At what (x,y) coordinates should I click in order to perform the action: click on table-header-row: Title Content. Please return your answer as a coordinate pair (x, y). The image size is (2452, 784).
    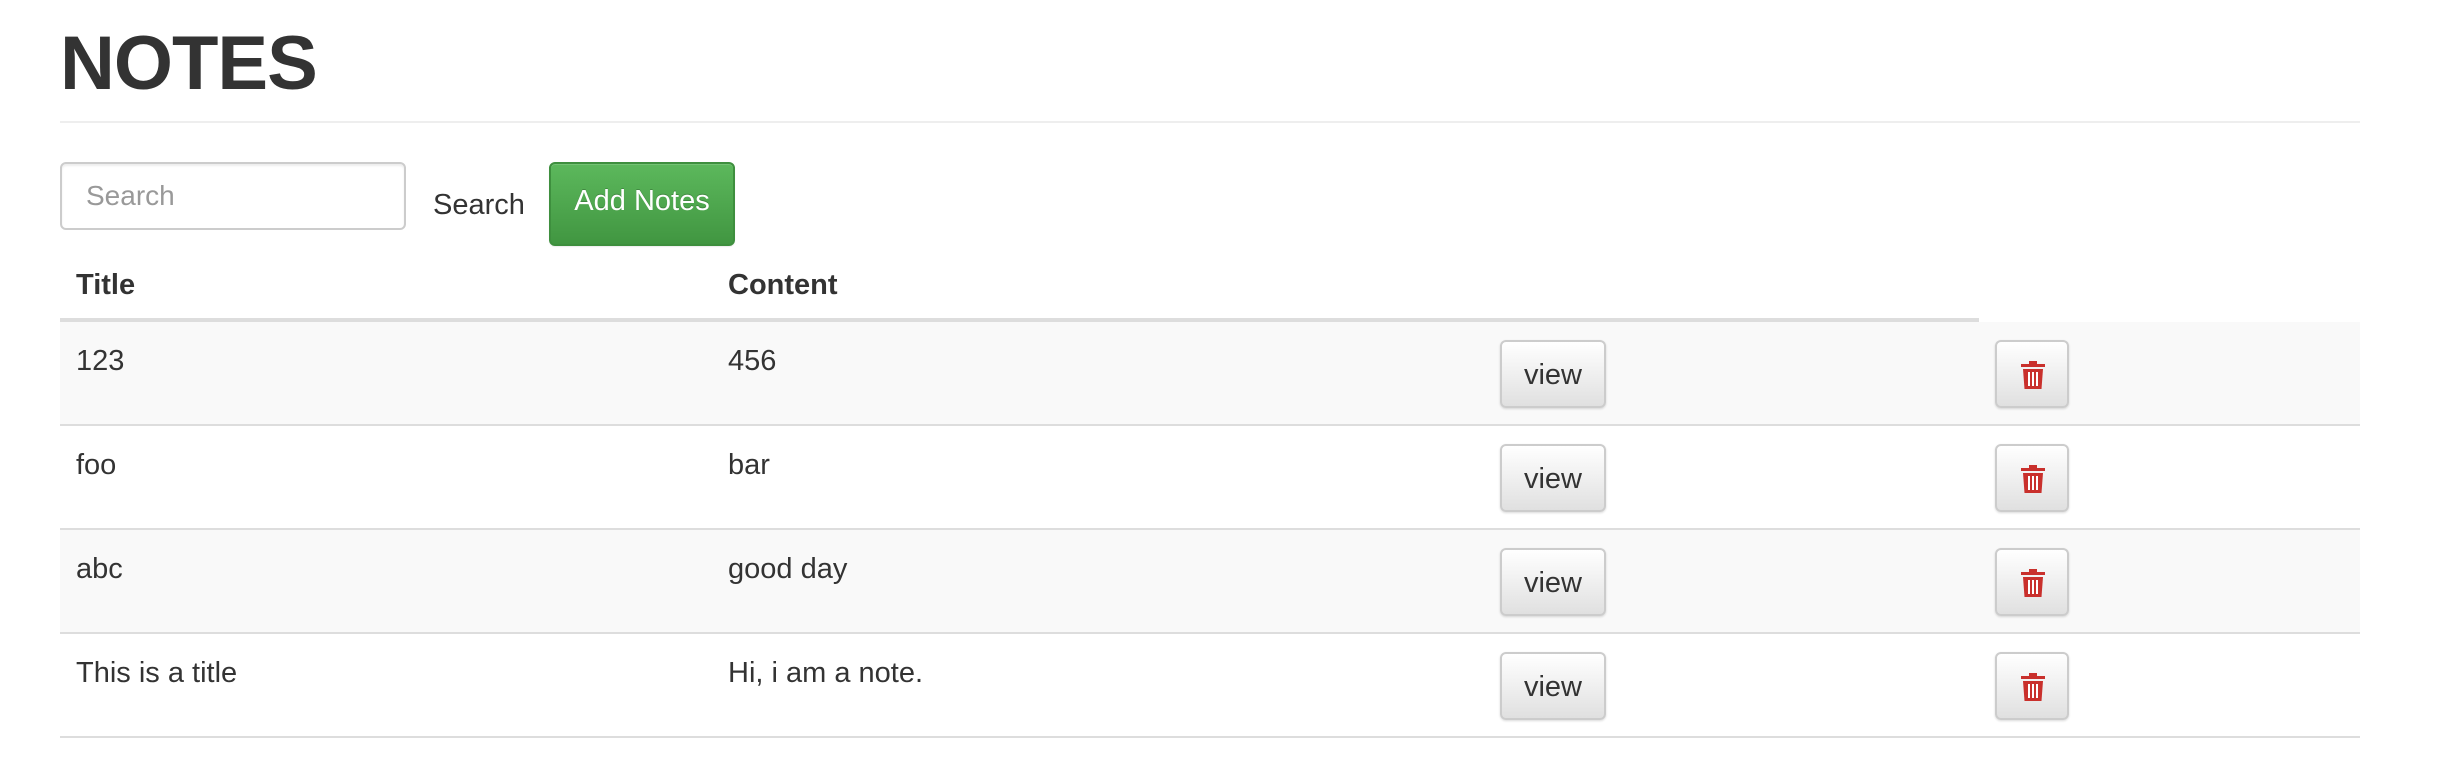
    Looking at the image, I should click on (1019, 289).